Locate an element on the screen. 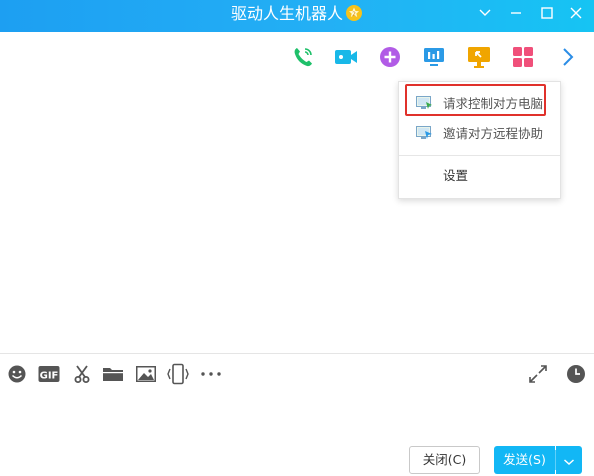 The height and width of the screenshot is (476, 594). menu-divider is located at coordinates (479, 155).